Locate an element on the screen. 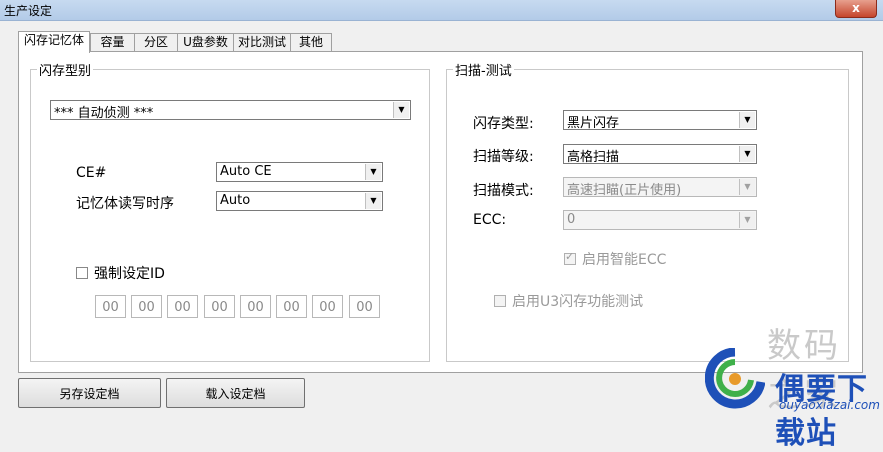 This screenshot has height=452, width=883. save-config-button: 另存设定档 is located at coordinates (89, 393).